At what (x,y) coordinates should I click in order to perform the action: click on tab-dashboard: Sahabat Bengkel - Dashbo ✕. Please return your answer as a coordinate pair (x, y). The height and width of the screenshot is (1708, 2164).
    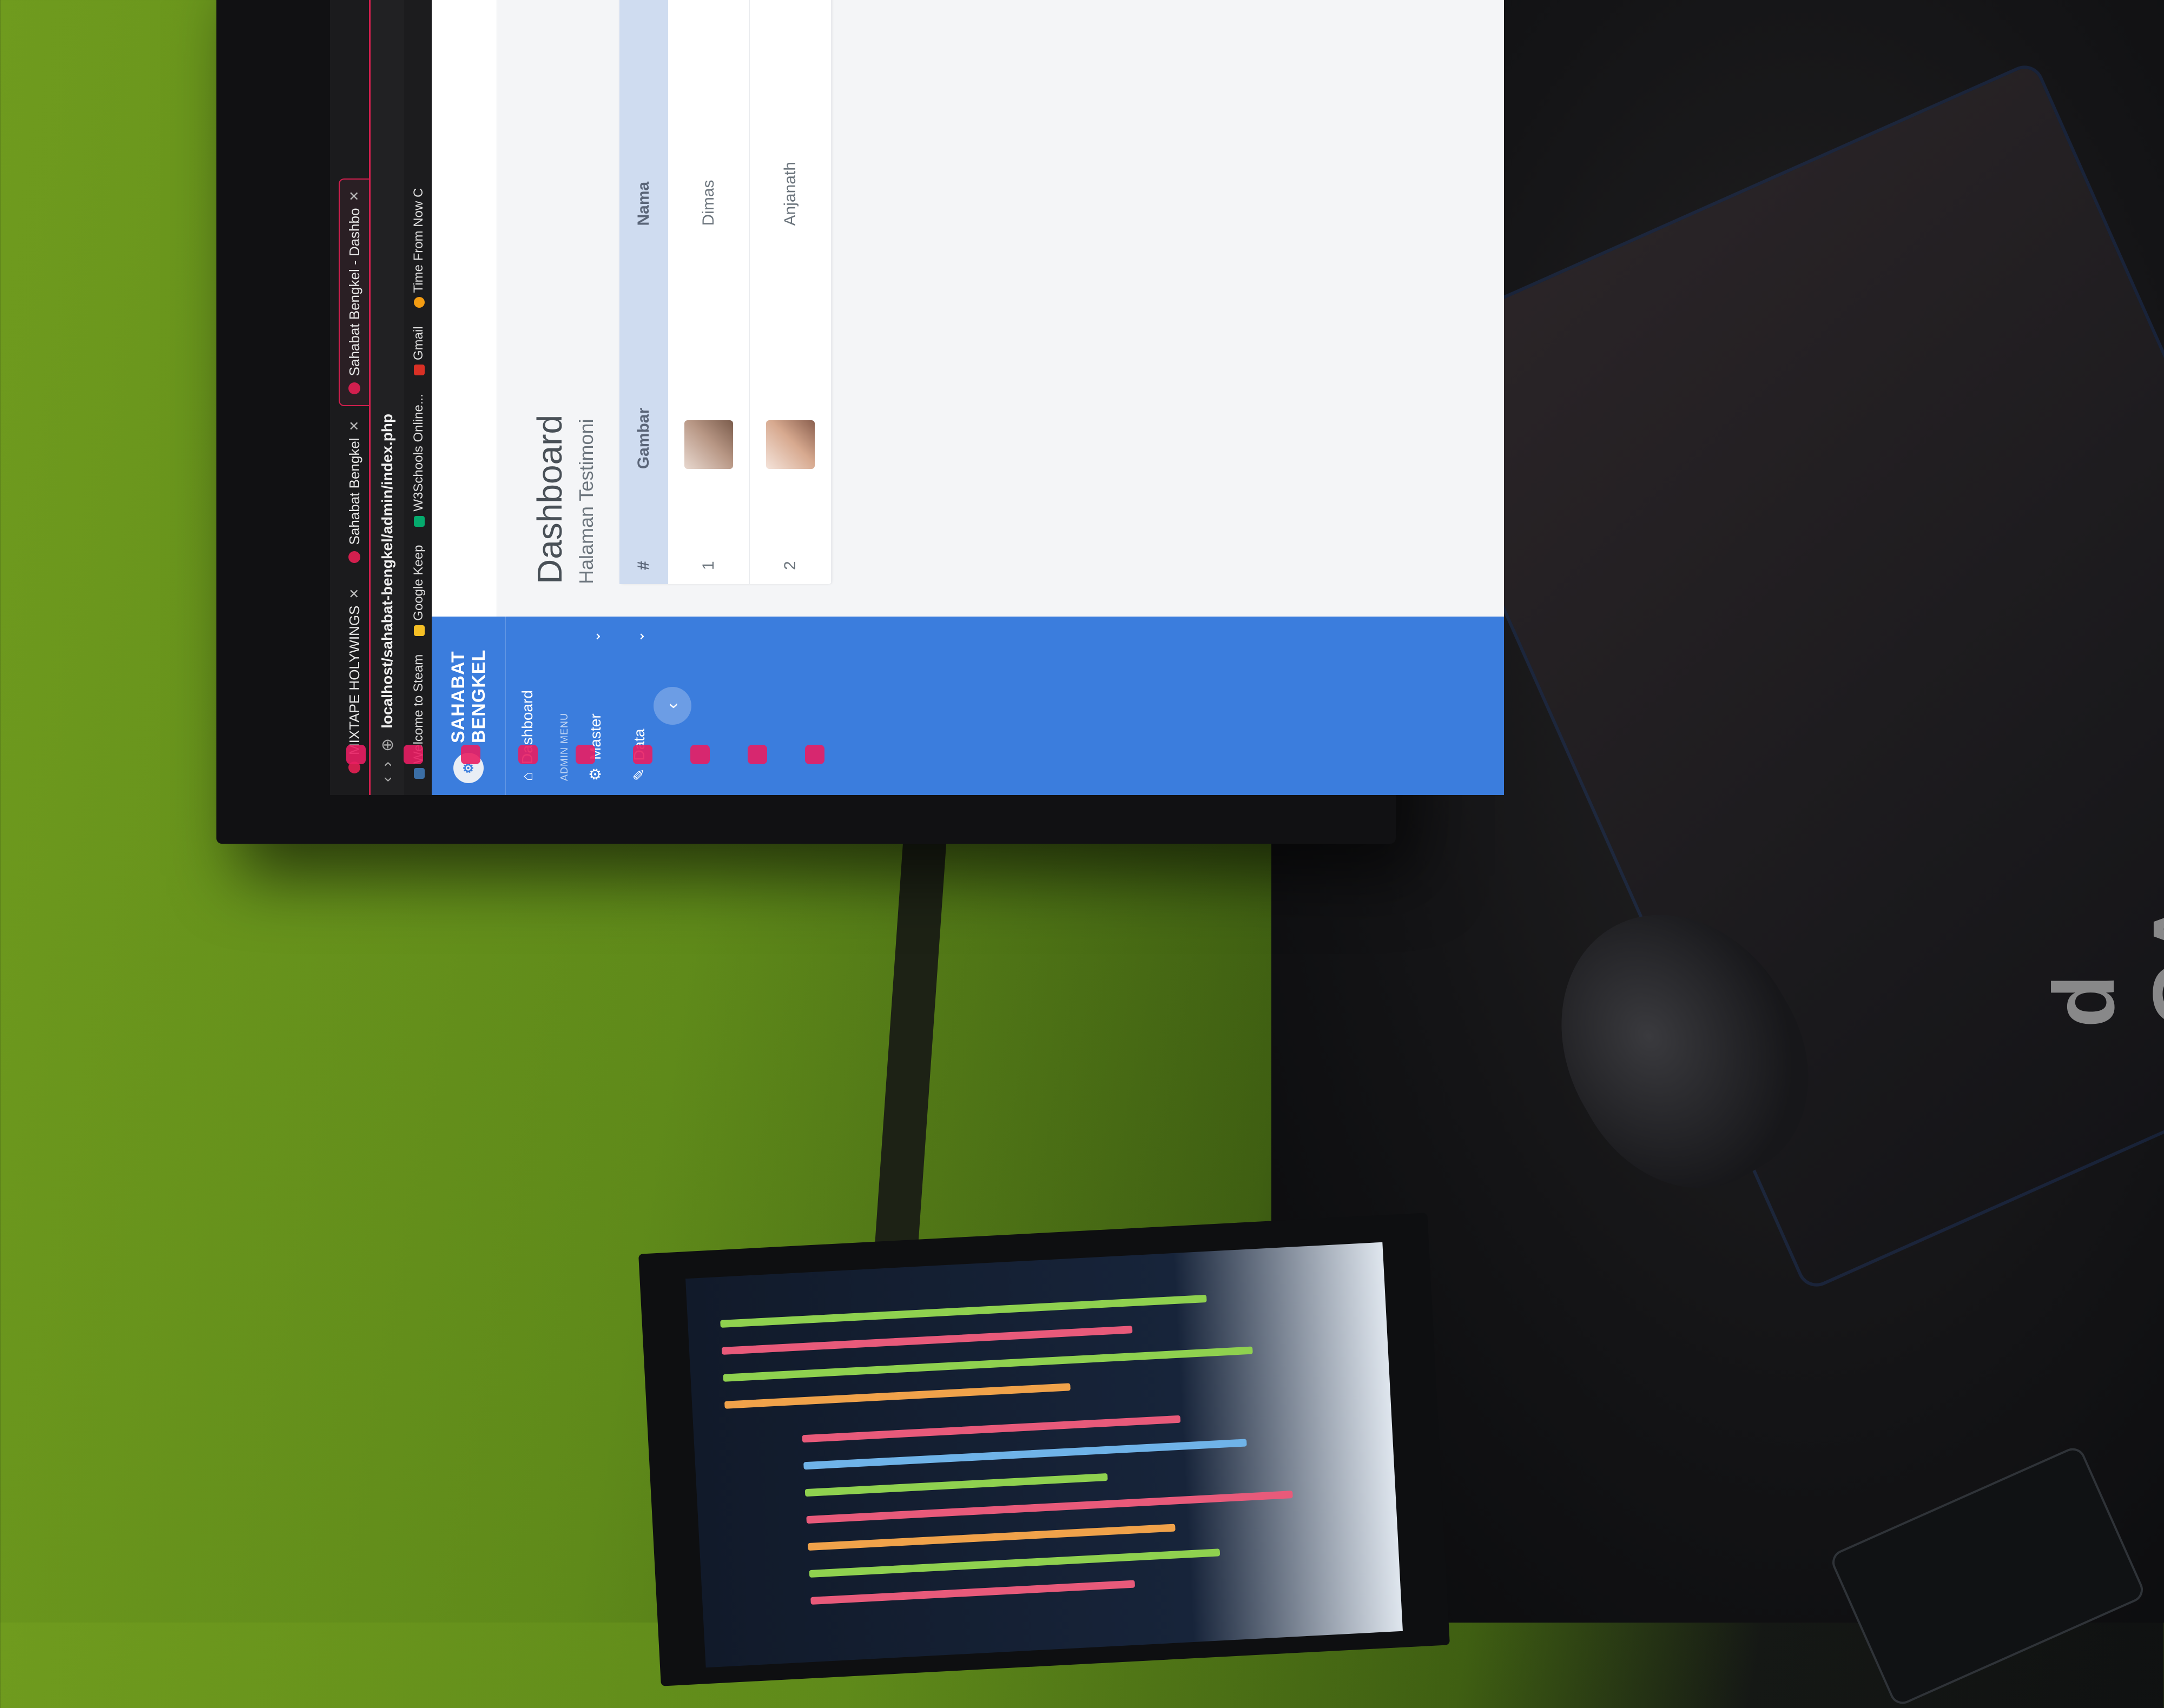
    Looking at the image, I should click on (354, 292).